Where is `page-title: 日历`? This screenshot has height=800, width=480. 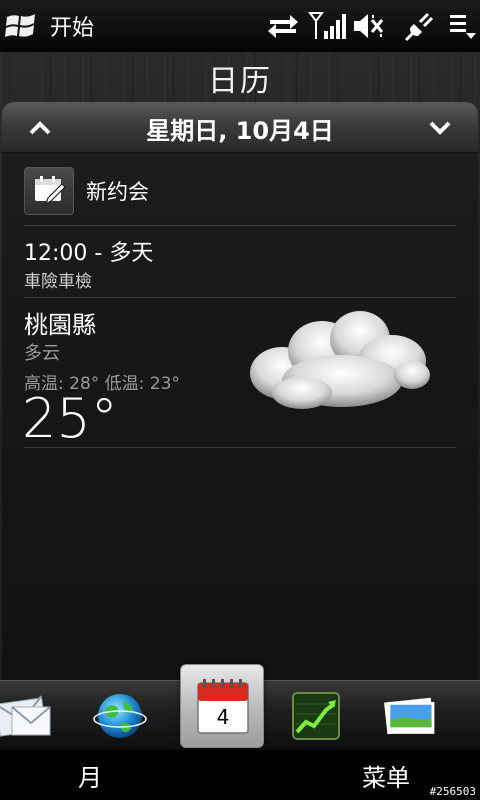 page-title: 日历 is located at coordinates (240, 81).